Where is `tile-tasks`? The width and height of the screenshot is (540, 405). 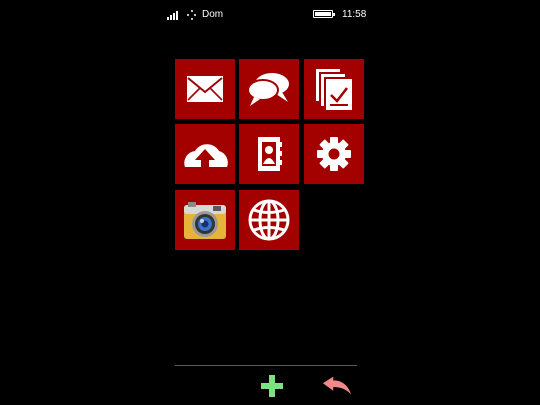 tile-tasks is located at coordinates (334, 89).